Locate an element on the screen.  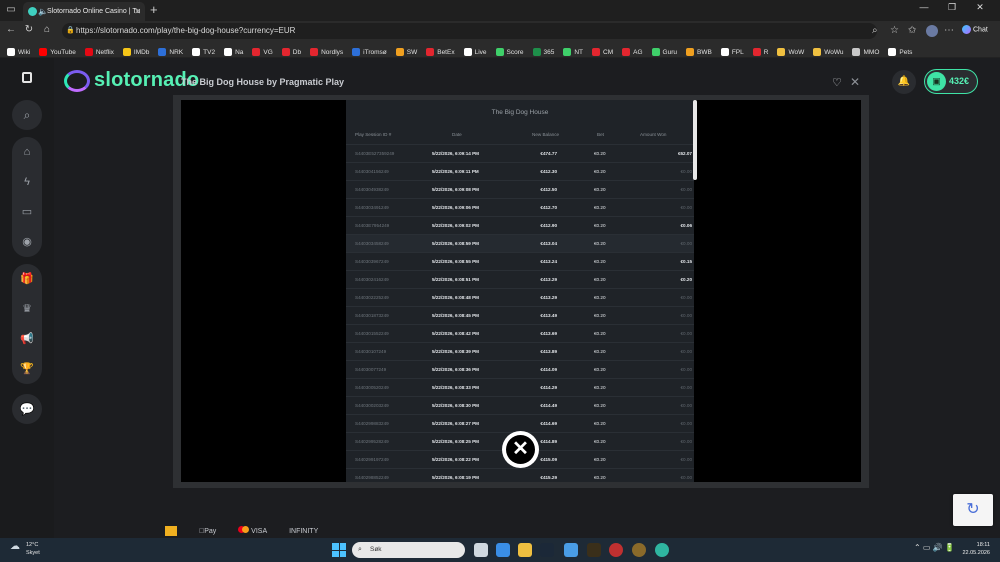
bookmark-item: FPL is located at coordinates (732, 50).